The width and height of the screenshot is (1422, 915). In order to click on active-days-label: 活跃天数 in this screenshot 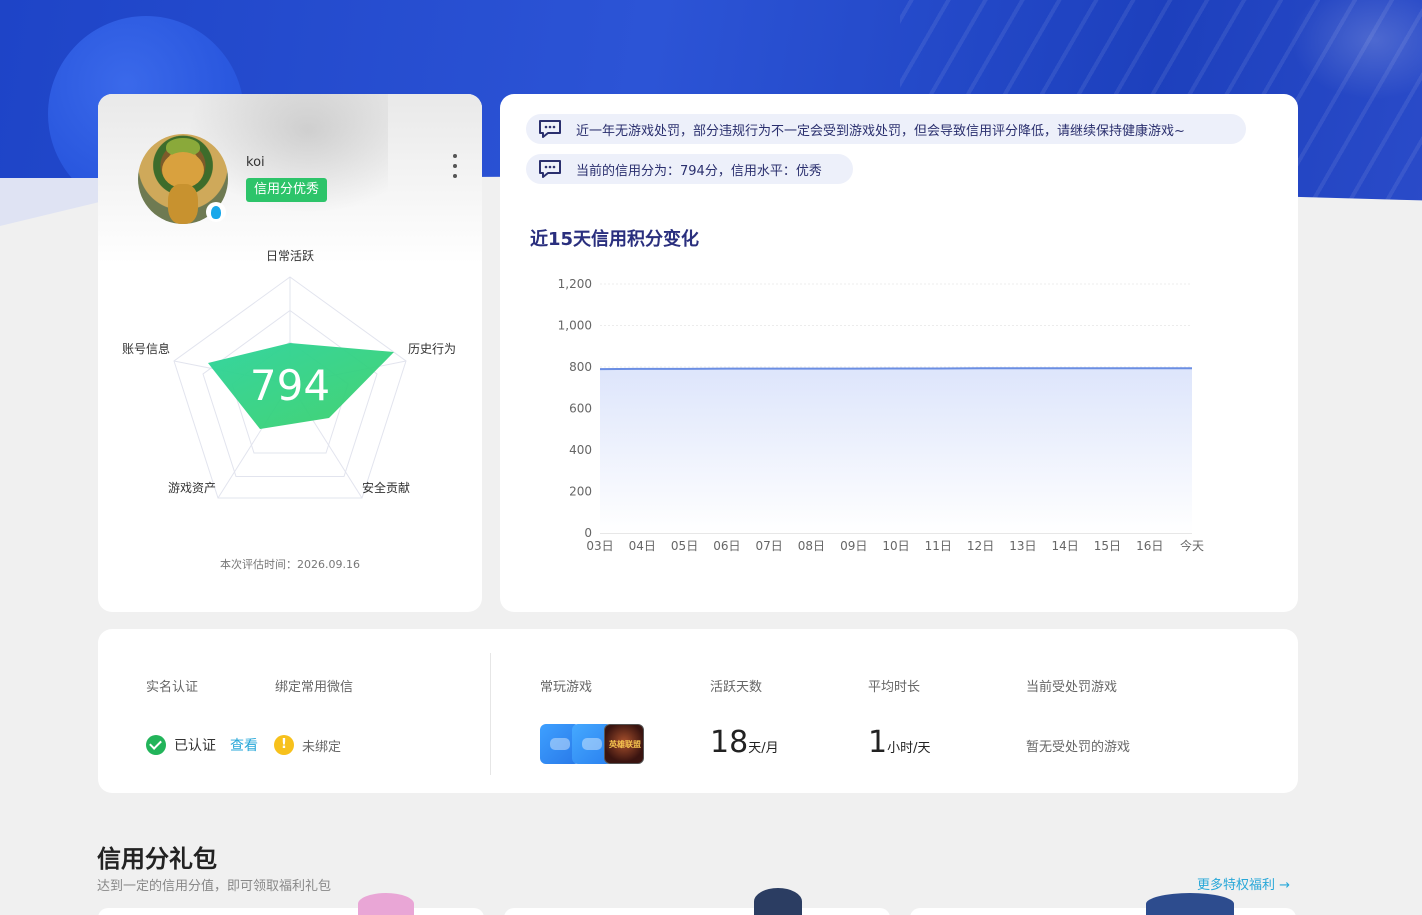, I will do `click(736, 687)`.